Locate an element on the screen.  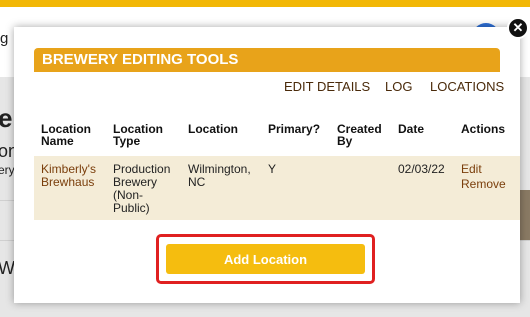
add-location-highlight: Add Location is located at coordinates (265, 259).